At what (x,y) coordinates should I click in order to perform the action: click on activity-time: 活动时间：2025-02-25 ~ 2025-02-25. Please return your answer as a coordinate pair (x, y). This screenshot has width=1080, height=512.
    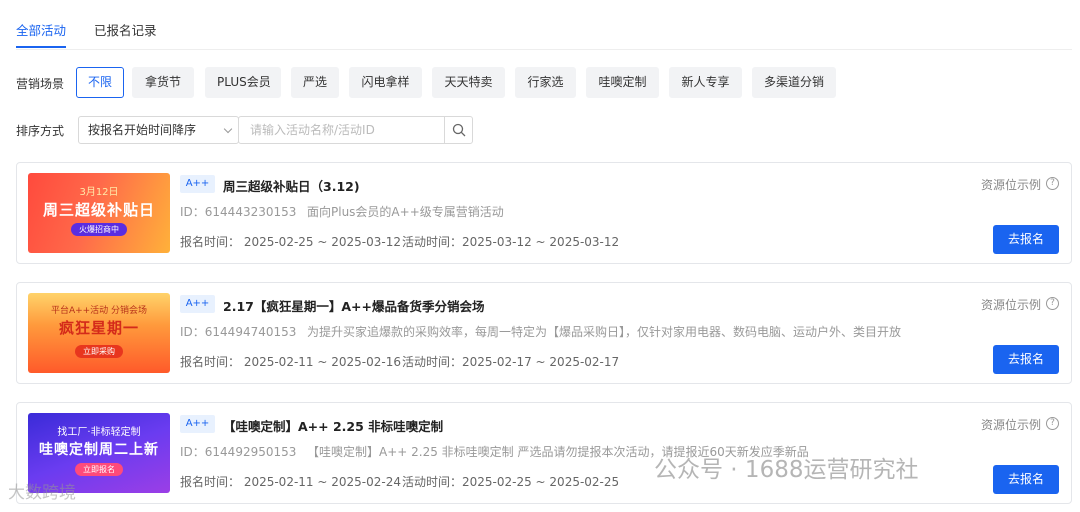
    Looking at the image, I should click on (511, 482).